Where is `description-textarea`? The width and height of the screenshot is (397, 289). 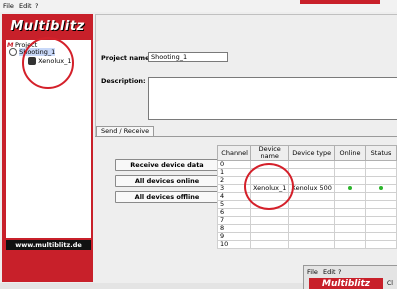
description-textarea is located at coordinates (272, 98).